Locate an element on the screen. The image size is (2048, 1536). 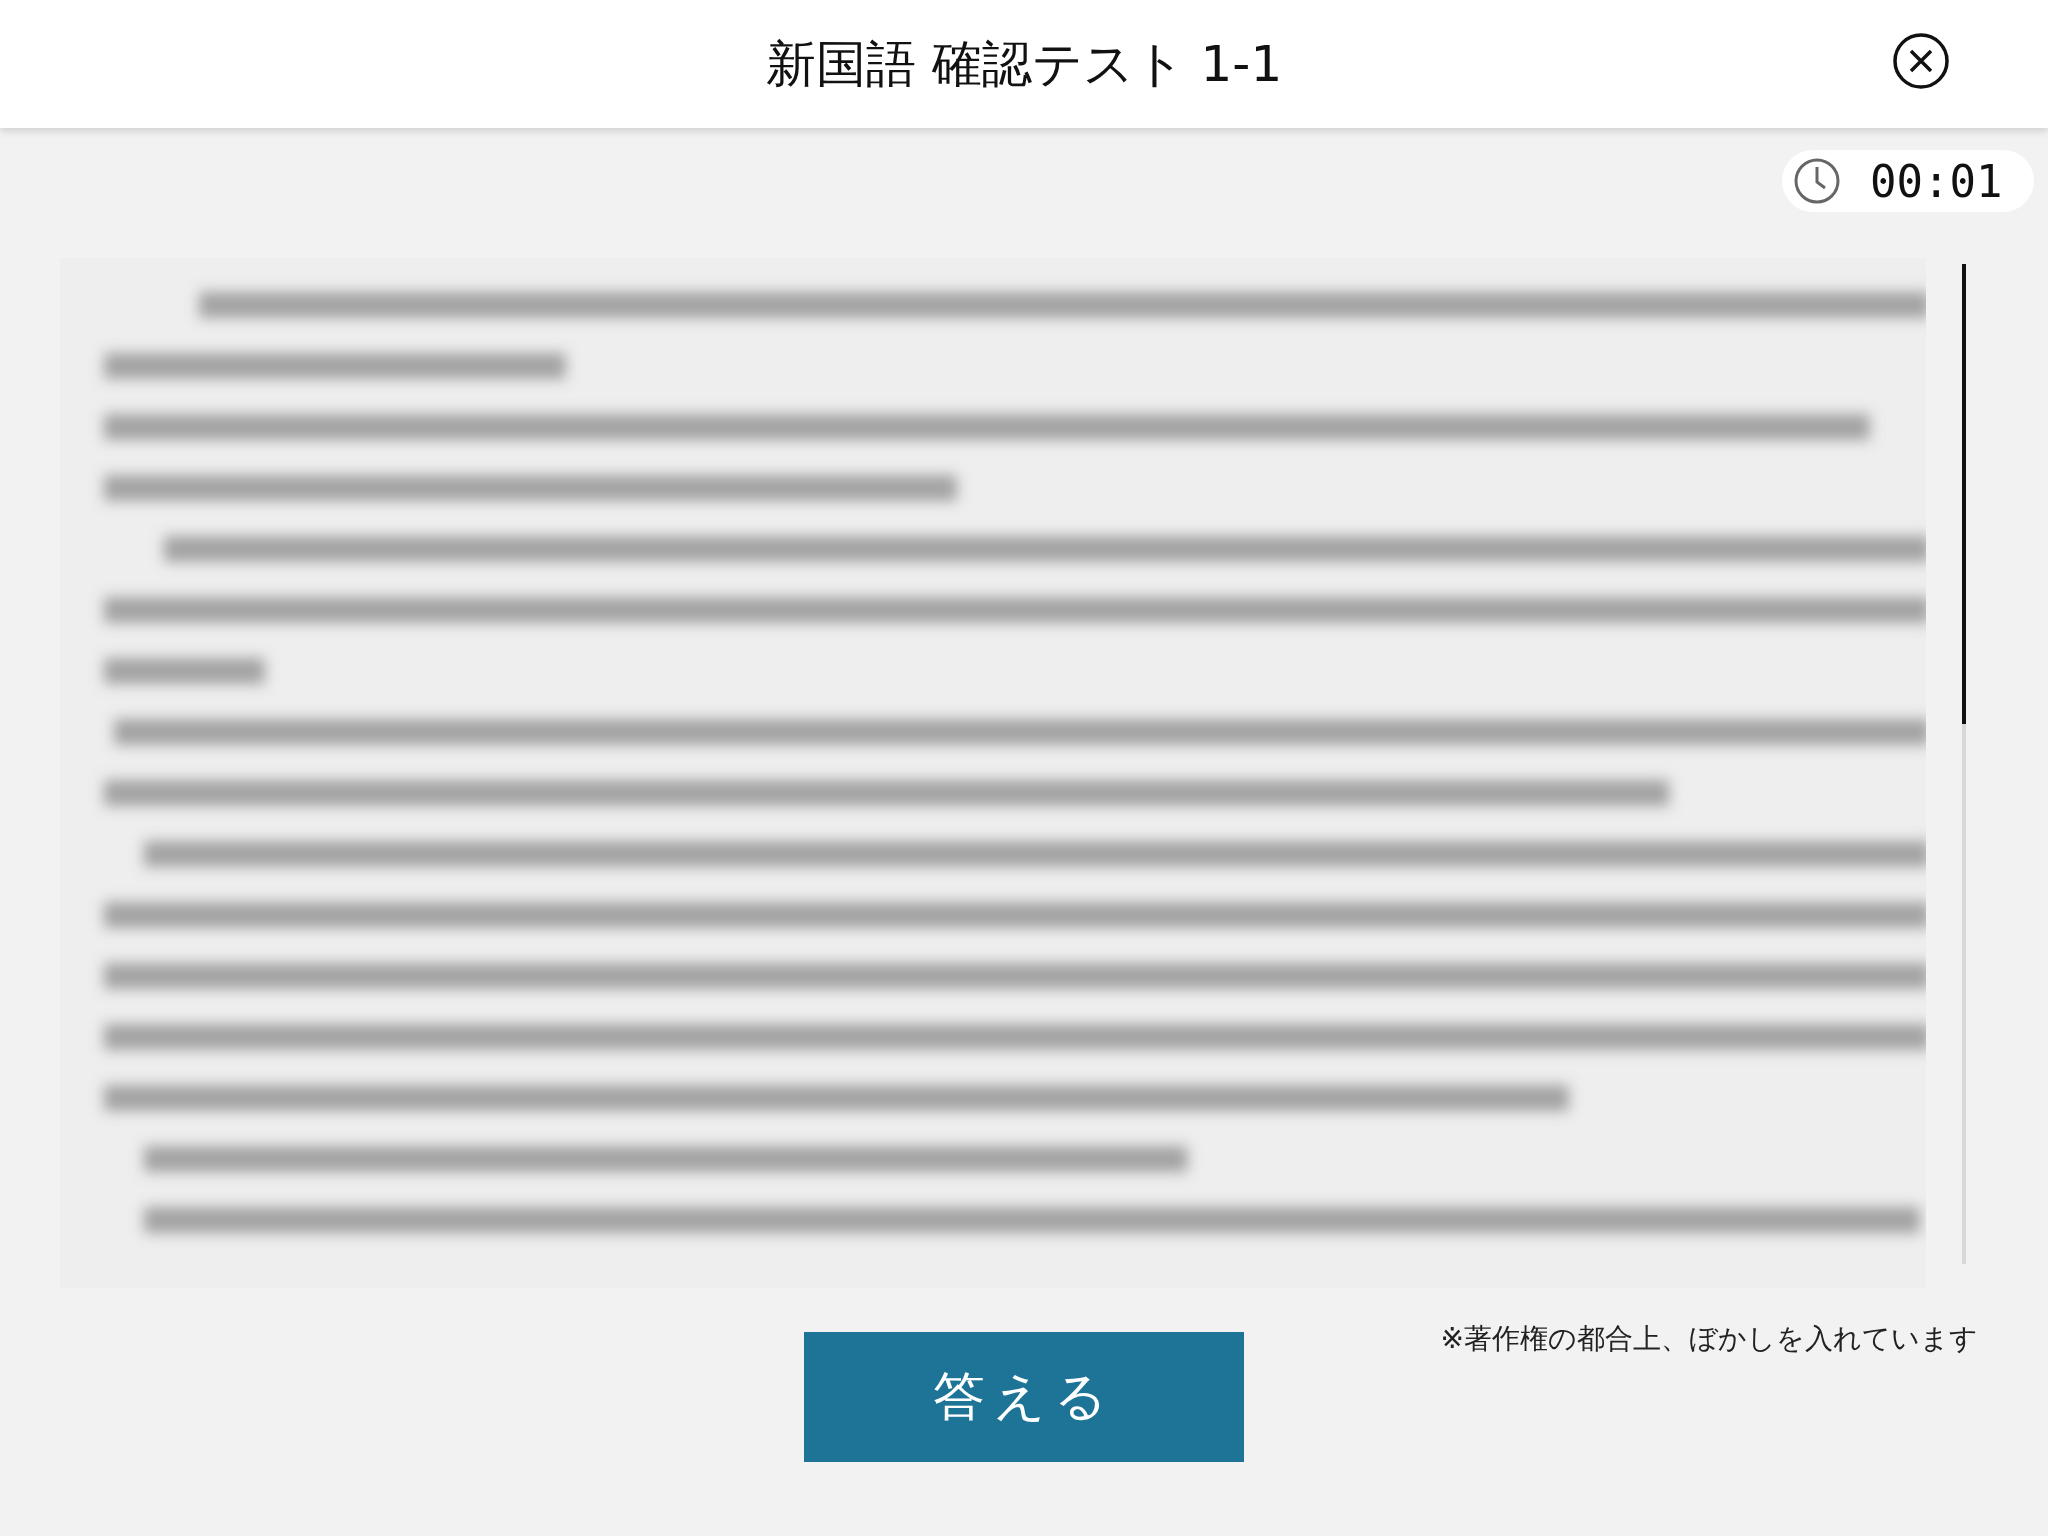
close-button is located at coordinates (1921, 61).